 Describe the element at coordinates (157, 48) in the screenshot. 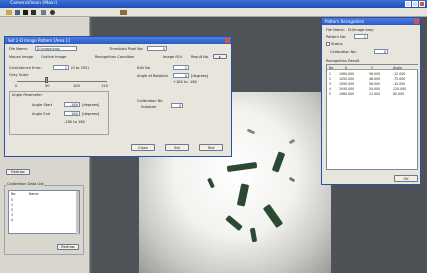

I see `threshold-field: 0` at that location.